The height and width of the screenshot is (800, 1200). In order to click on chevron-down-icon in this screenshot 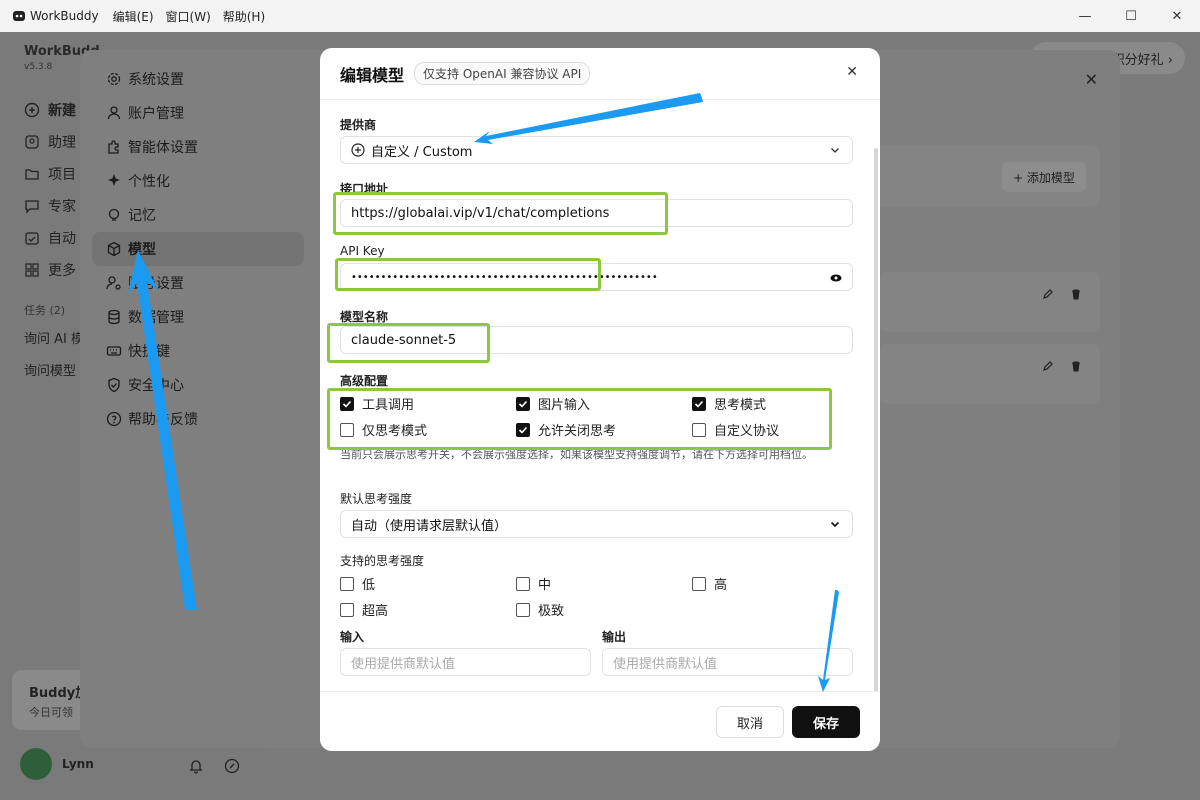, I will do `click(835, 524)`.